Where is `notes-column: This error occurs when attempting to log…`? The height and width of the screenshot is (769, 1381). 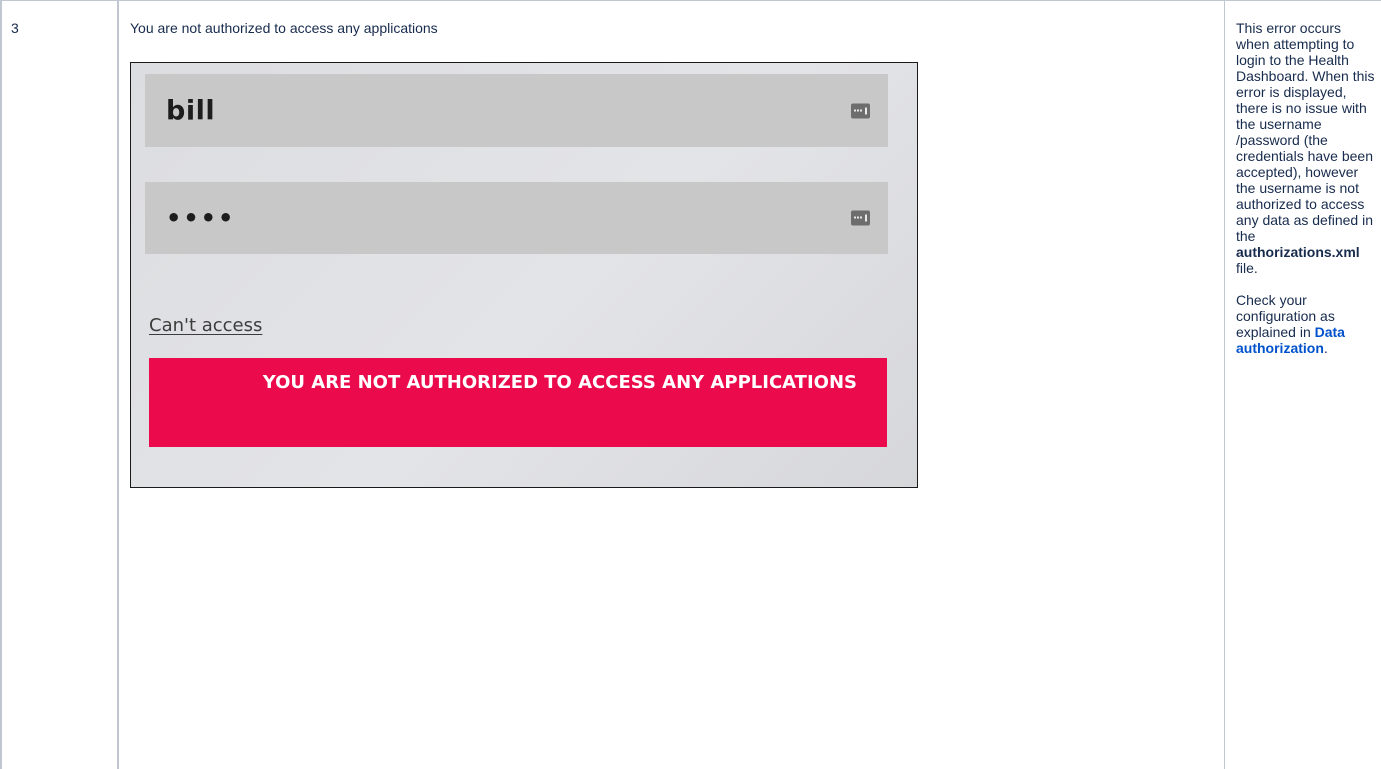
notes-column: This error occurs when attempting to log… is located at coordinates (1306, 196).